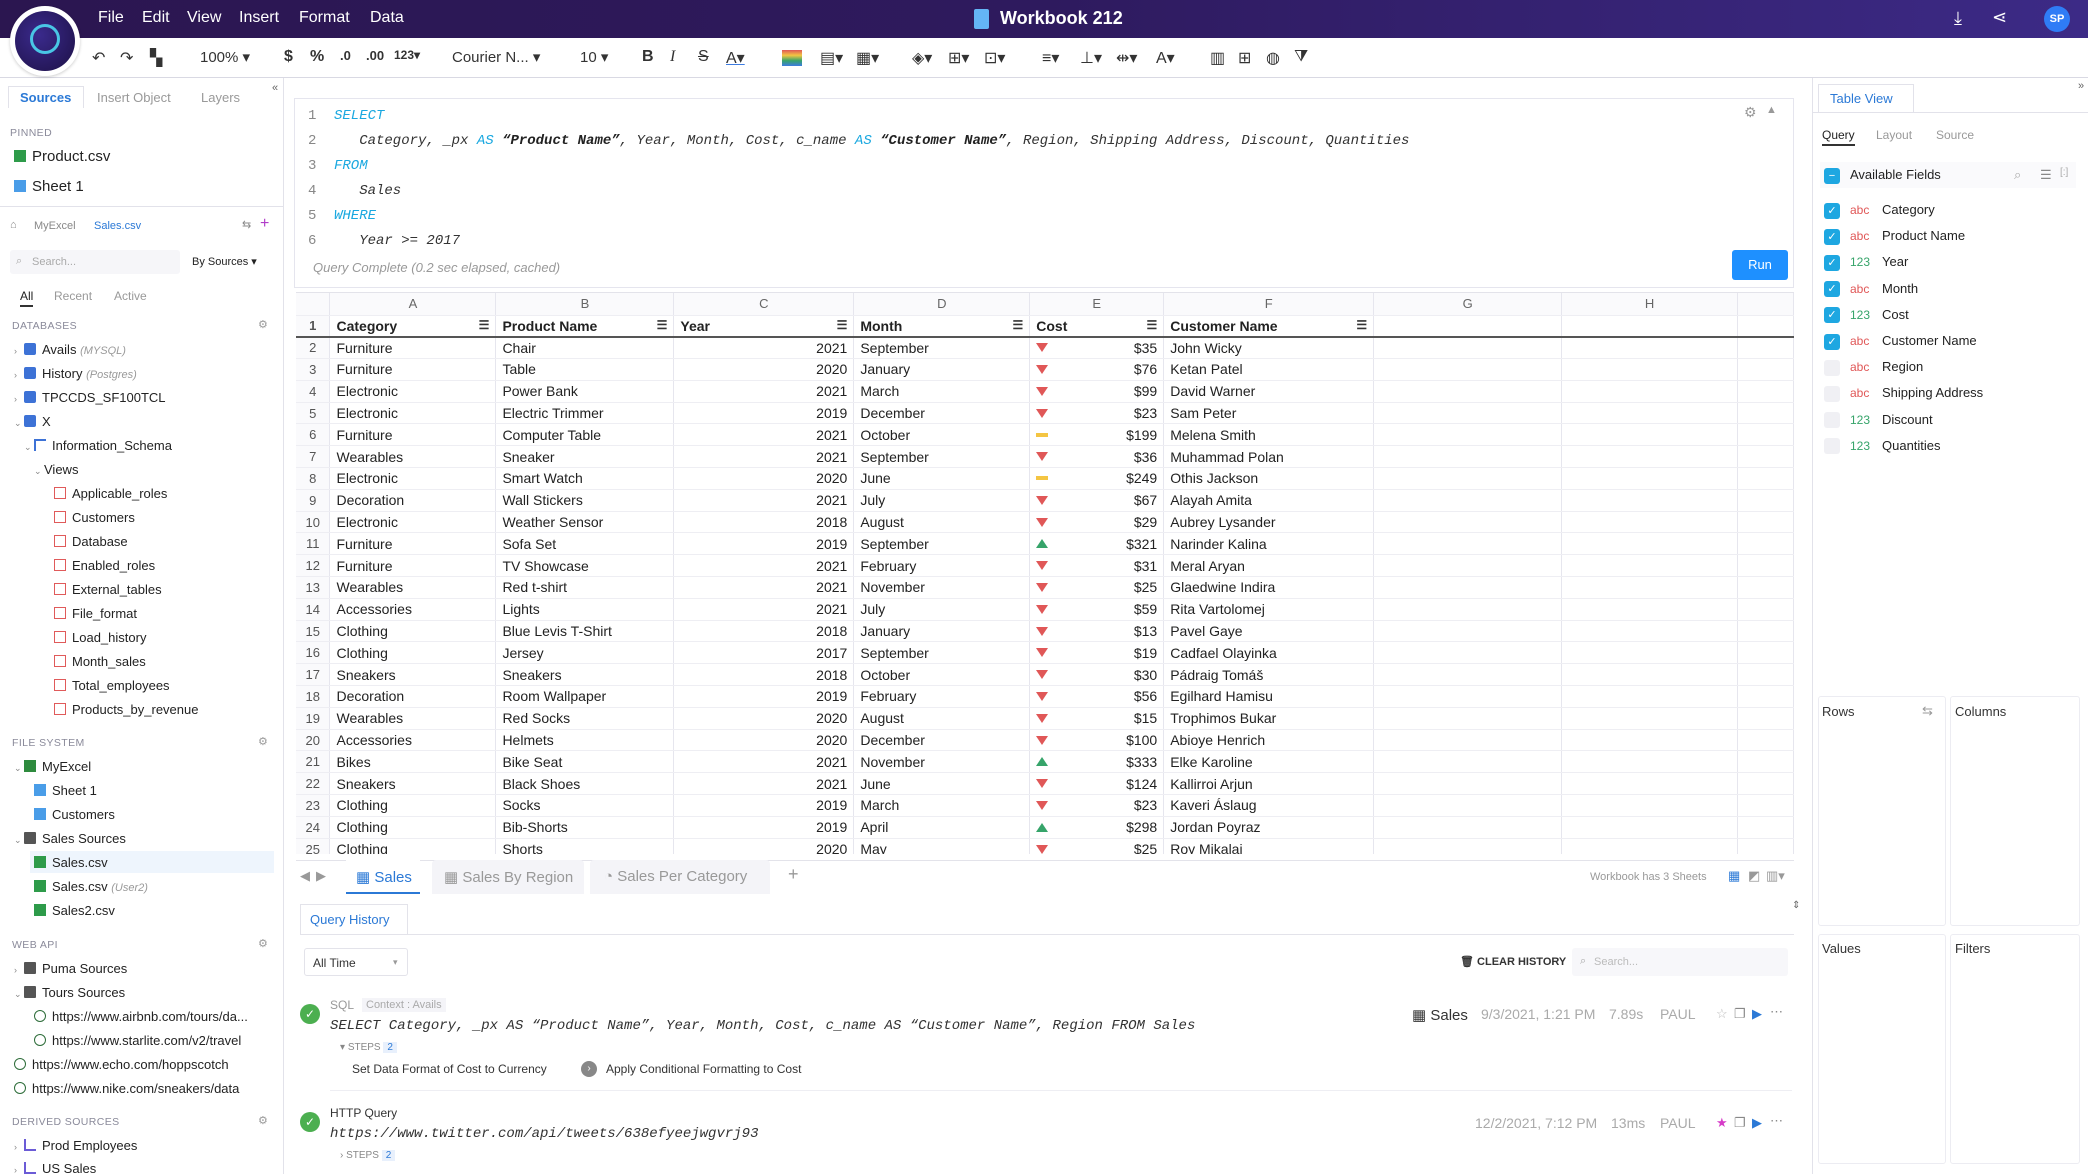 This screenshot has height=1176, width=2088. Describe the element at coordinates (313, 587) in the screenshot. I see `row-number: 13` at that location.